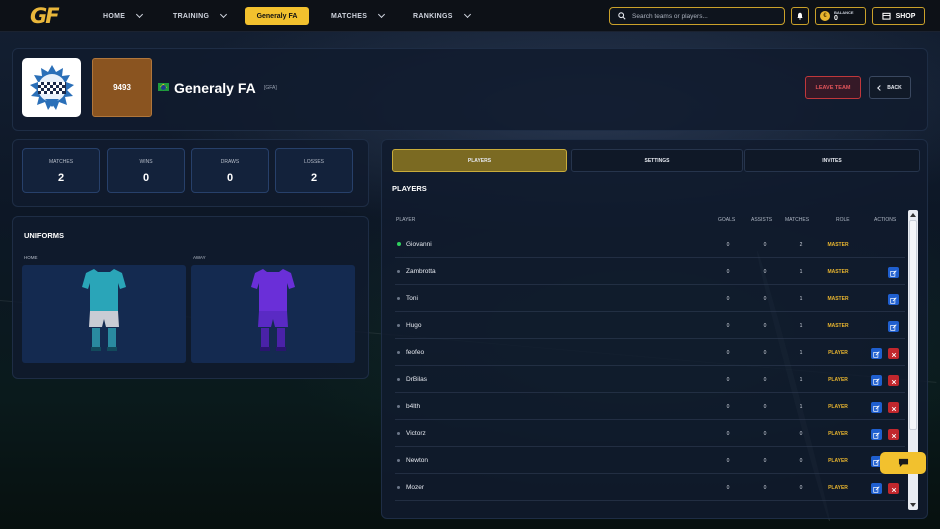 Image resolution: width=940 pixels, height=529 pixels. I want to click on player-name: Newton, so click(417, 460).